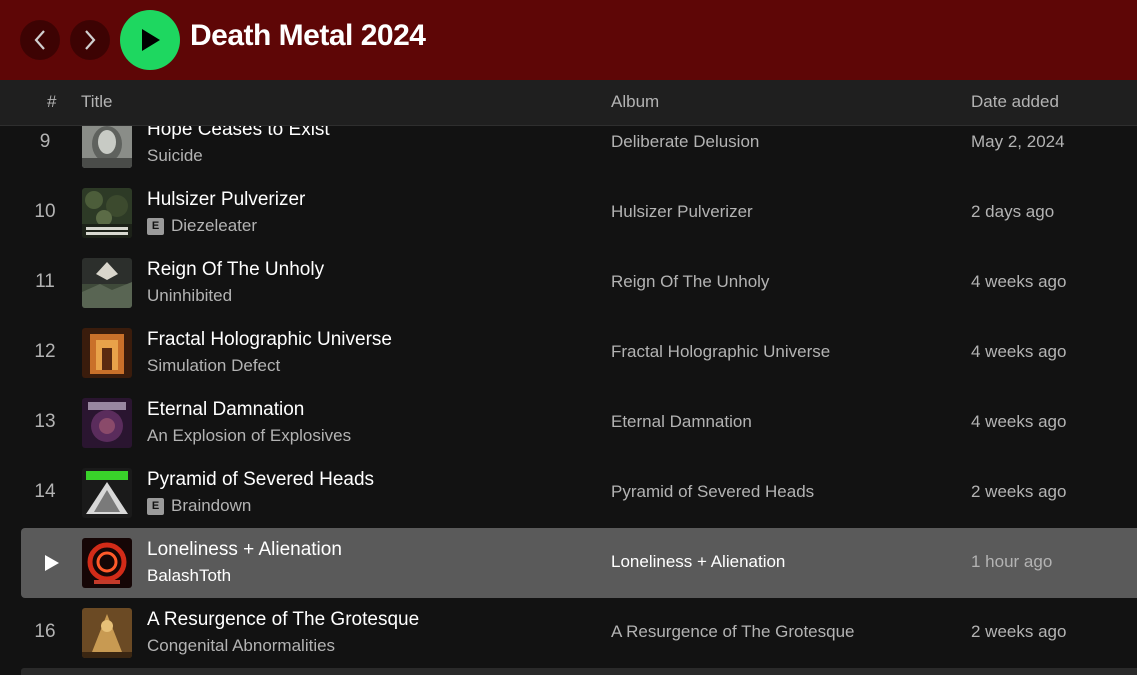 The height and width of the screenshot is (675, 1137). Describe the element at coordinates (1015, 102) in the screenshot. I see `column-date-added: Date added` at that location.